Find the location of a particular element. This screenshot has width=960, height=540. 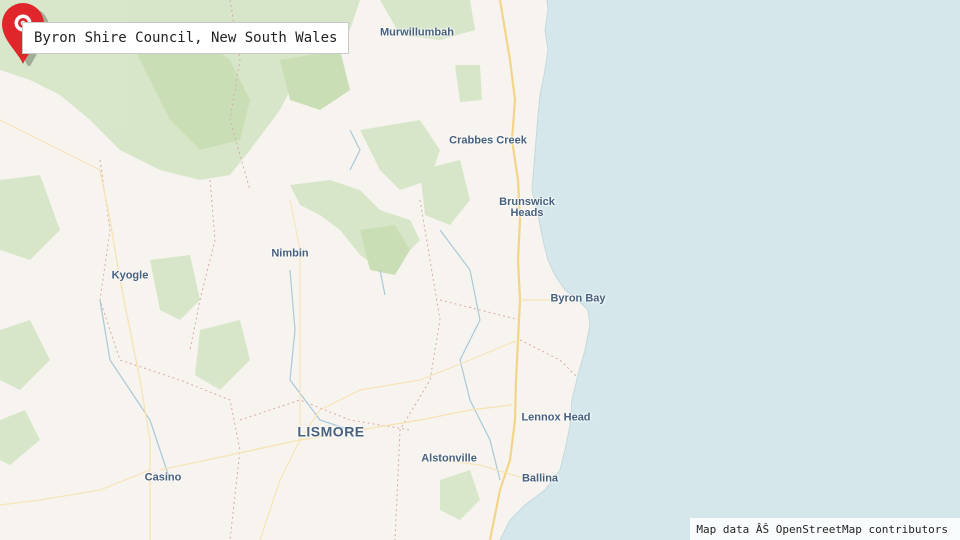

place-label-crabbes-creek: Crabbes Creek is located at coordinates (488, 140).